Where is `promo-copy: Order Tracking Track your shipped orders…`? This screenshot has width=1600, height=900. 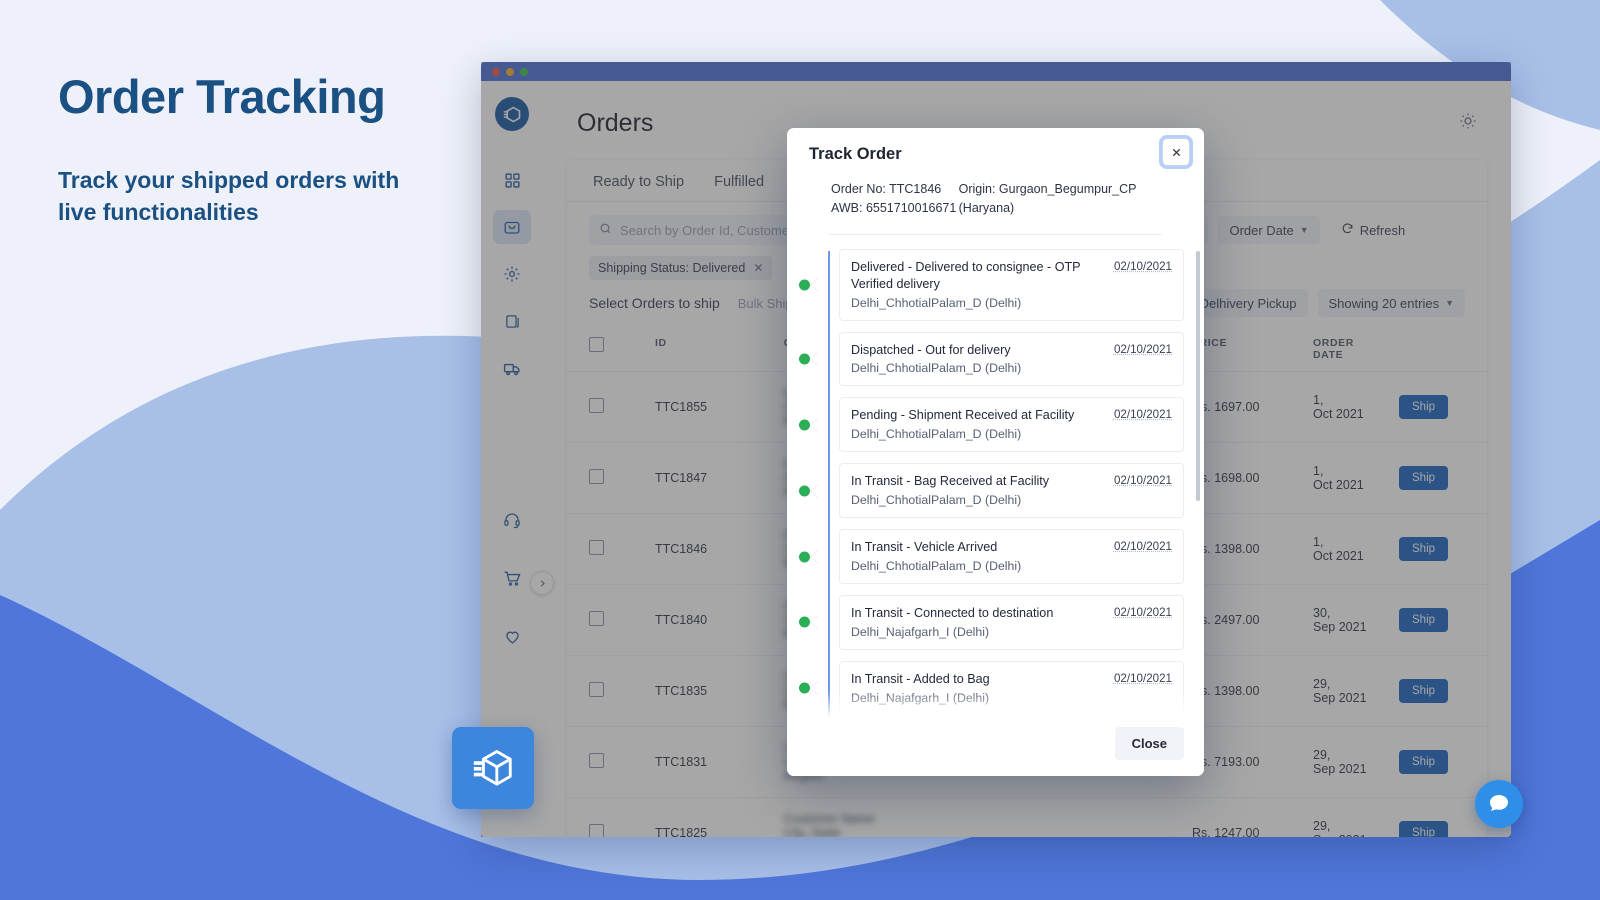 promo-copy: Order Tracking Track your shipped orders… is located at coordinates (268, 150).